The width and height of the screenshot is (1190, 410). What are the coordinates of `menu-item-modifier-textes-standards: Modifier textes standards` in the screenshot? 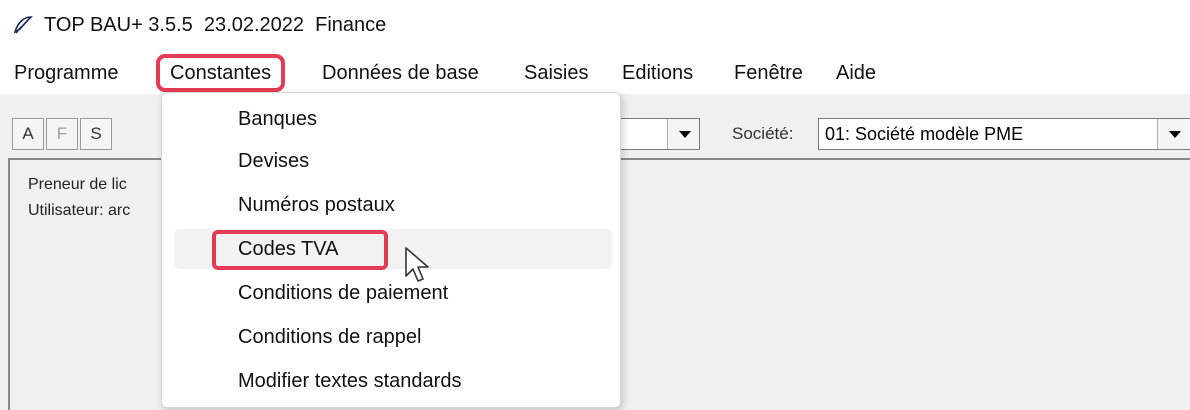 It's located at (392, 381).